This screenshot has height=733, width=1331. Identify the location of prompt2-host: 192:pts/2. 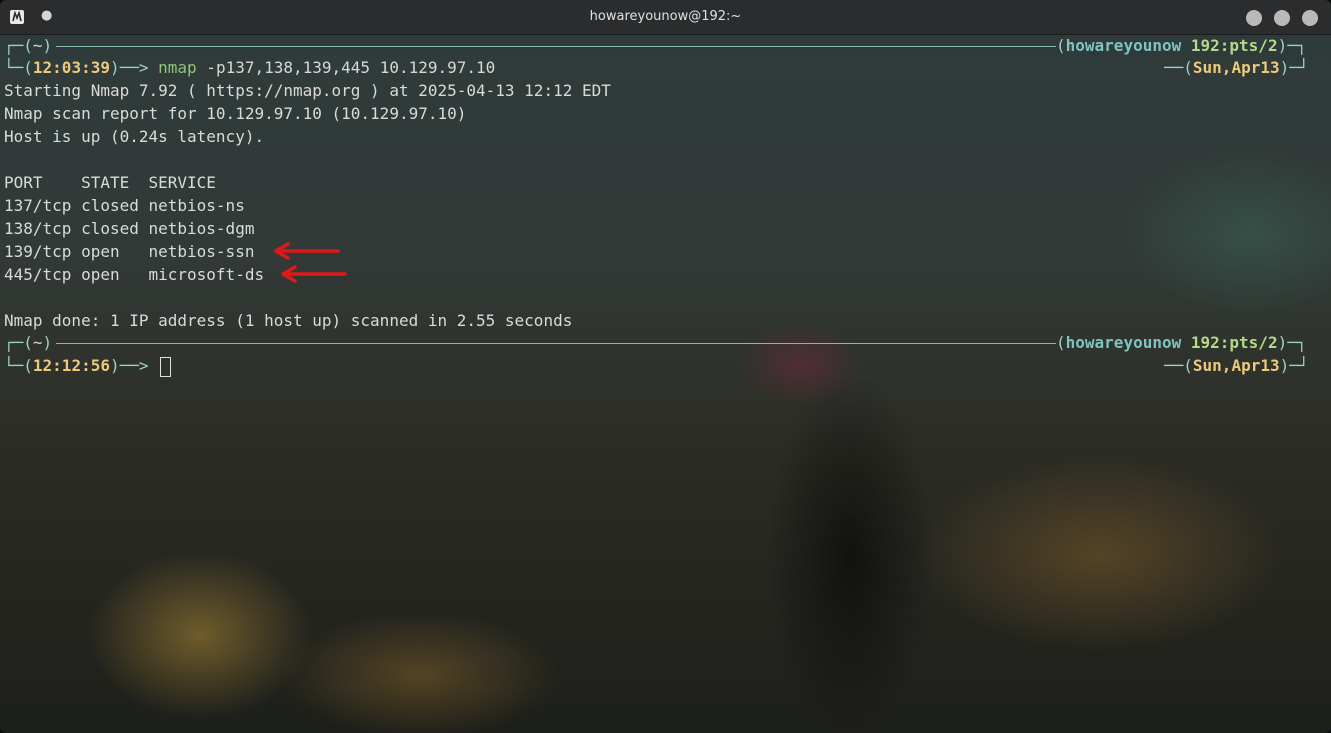
(1234, 342).